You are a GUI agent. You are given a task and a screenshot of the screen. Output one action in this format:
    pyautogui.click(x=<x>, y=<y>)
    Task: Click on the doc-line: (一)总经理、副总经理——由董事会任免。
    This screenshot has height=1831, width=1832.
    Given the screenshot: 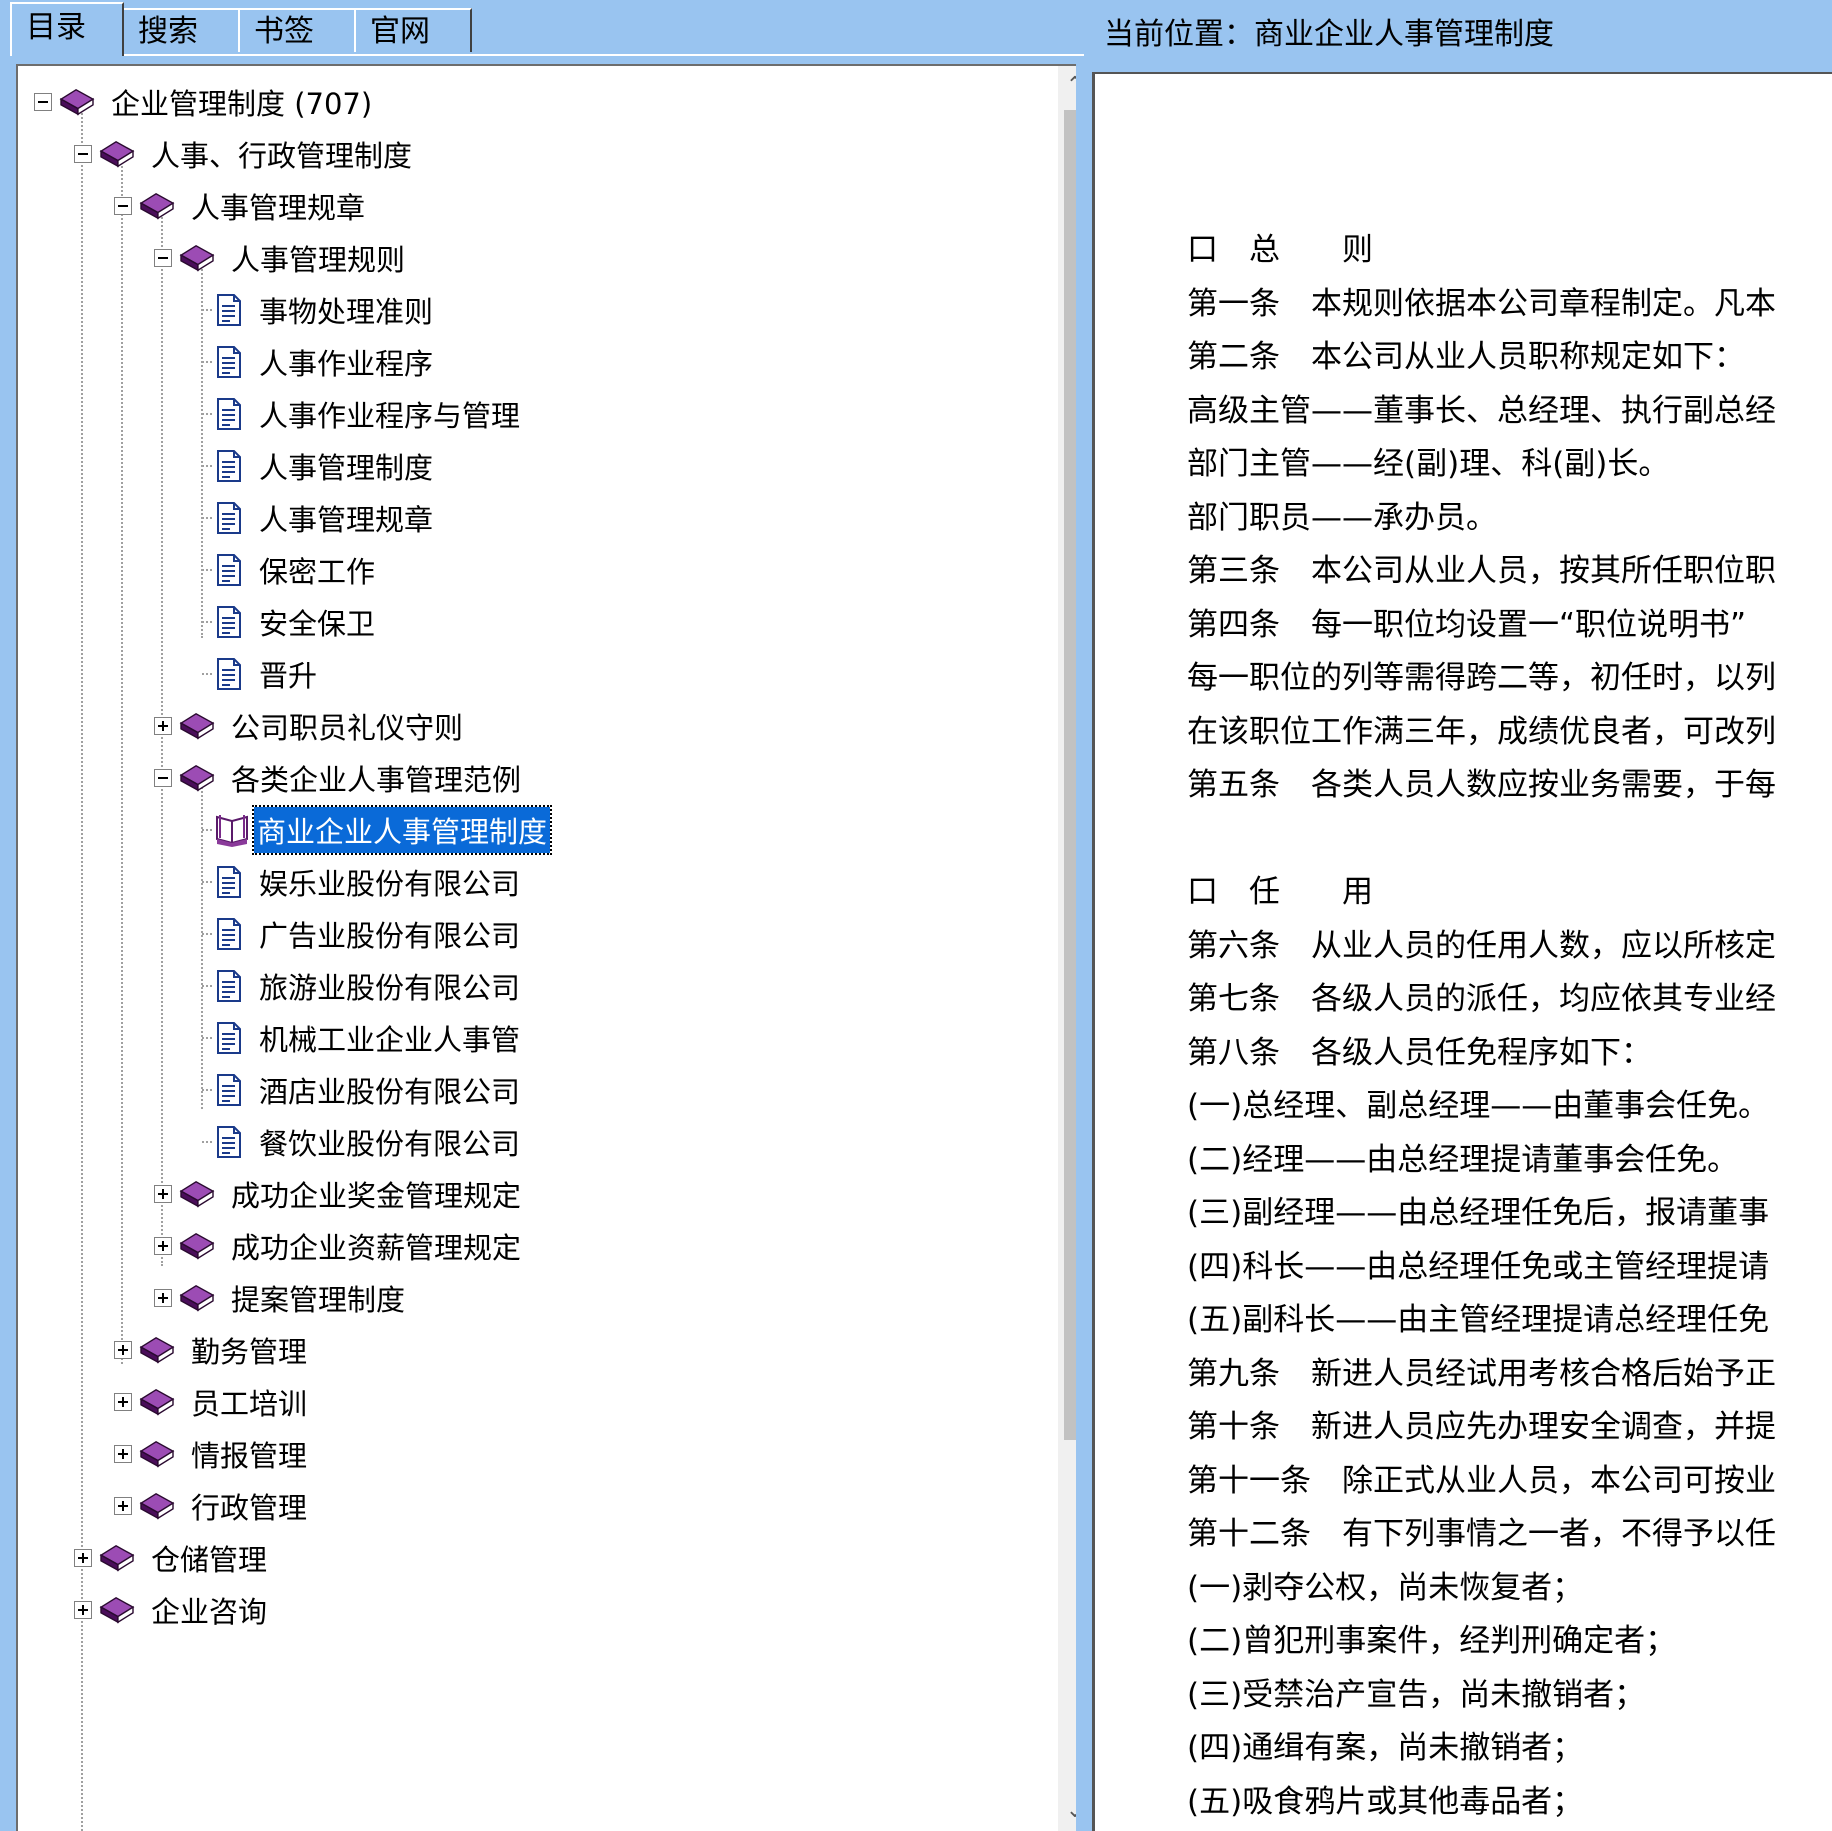 What is the action you would take?
    pyautogui.click(x=1478, y=1106)
    